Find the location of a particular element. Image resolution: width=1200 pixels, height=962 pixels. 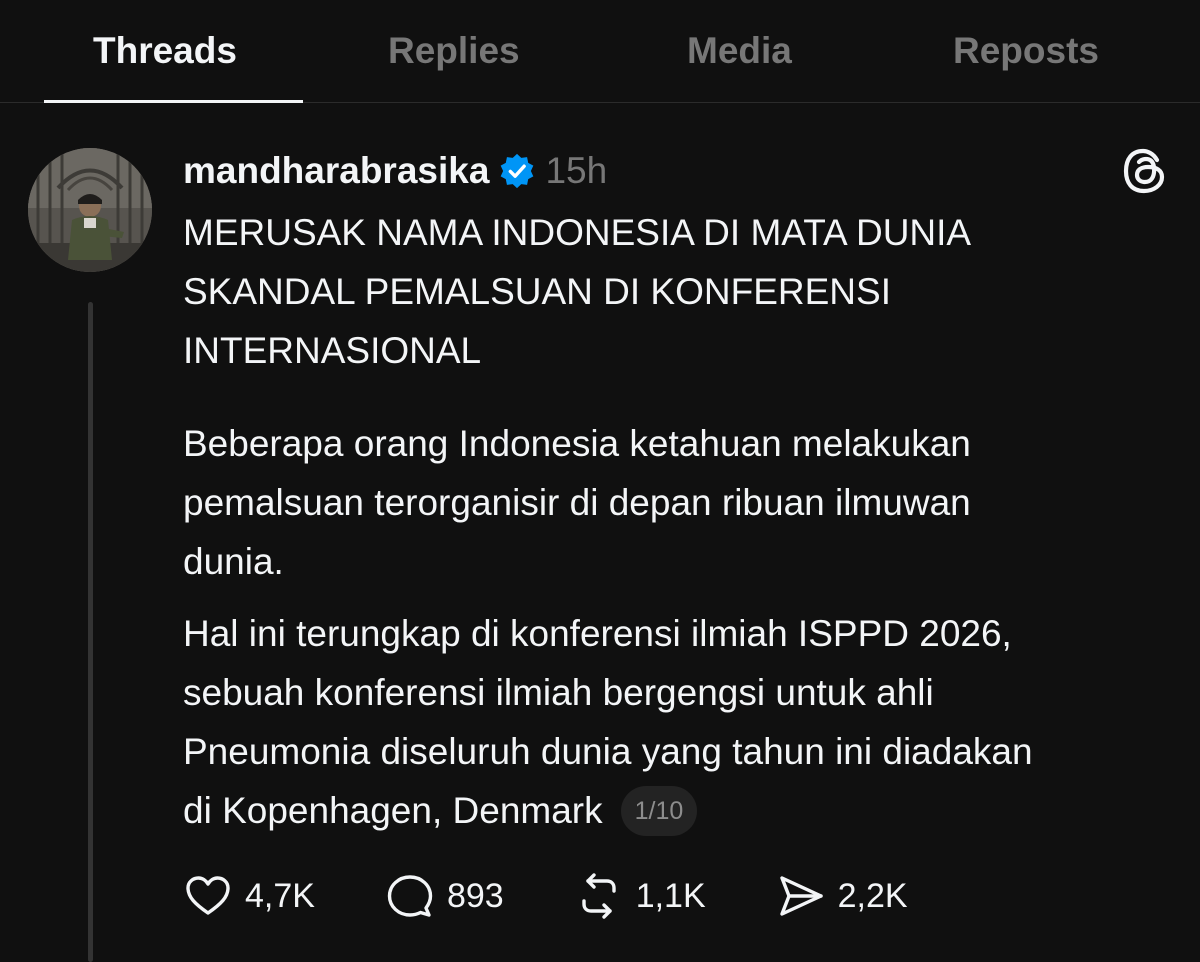

repost-button: 1,1K is located at coordinates (640, 896).